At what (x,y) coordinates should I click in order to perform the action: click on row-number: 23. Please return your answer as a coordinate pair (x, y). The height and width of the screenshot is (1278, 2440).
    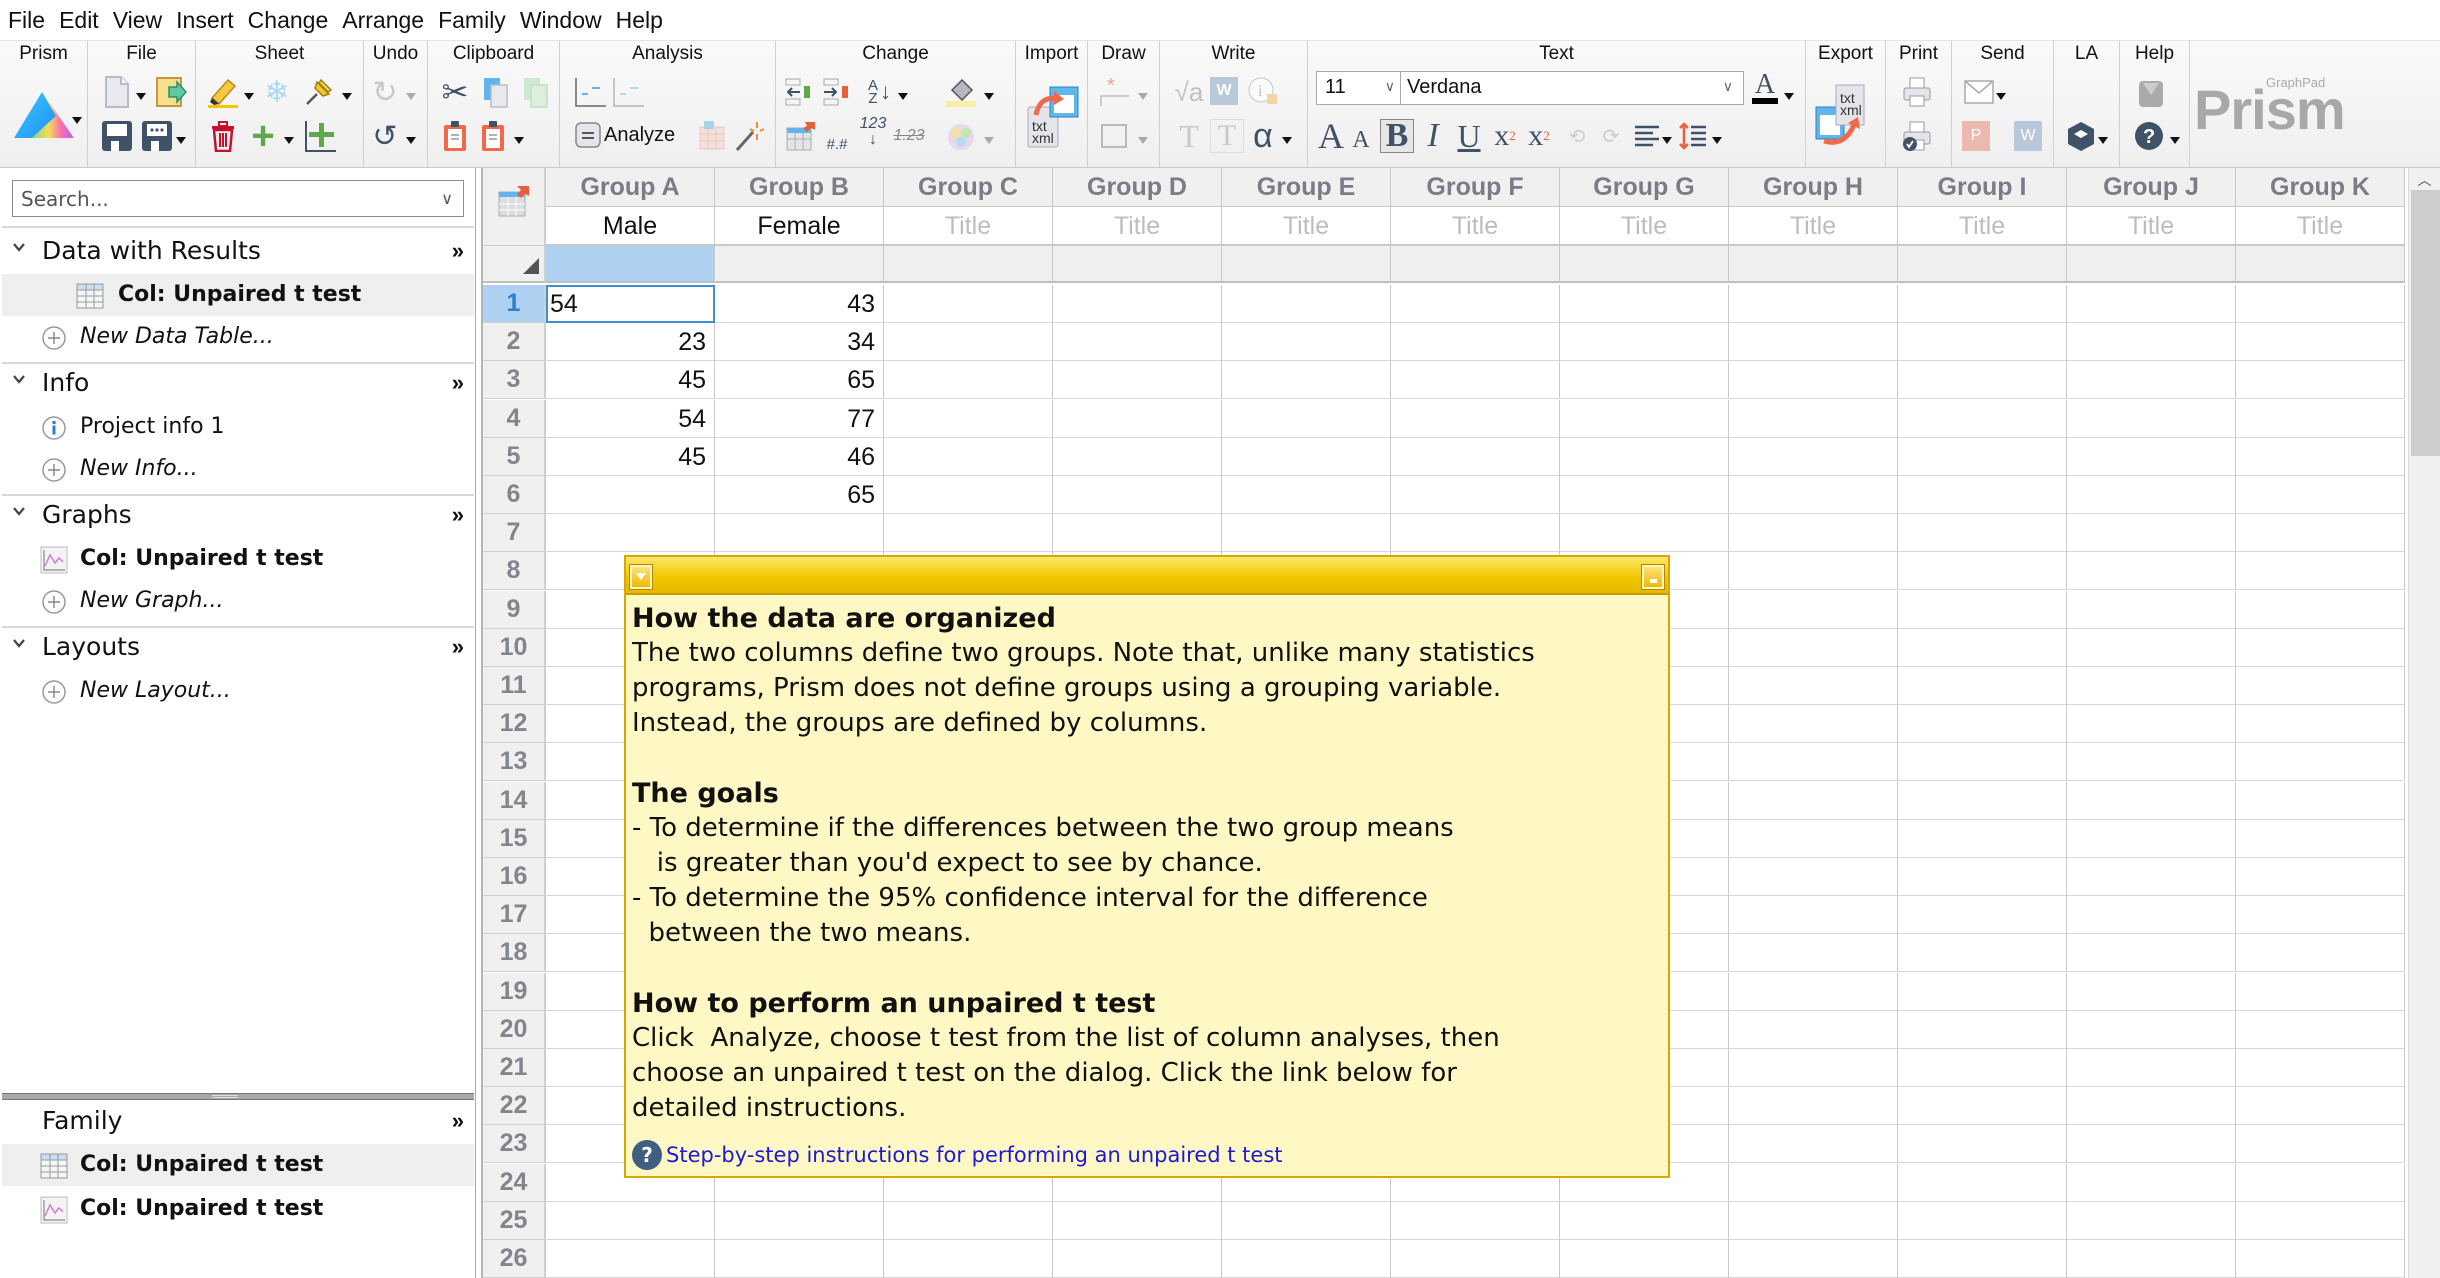
    Looking at the image, I should click on (514, 1144).